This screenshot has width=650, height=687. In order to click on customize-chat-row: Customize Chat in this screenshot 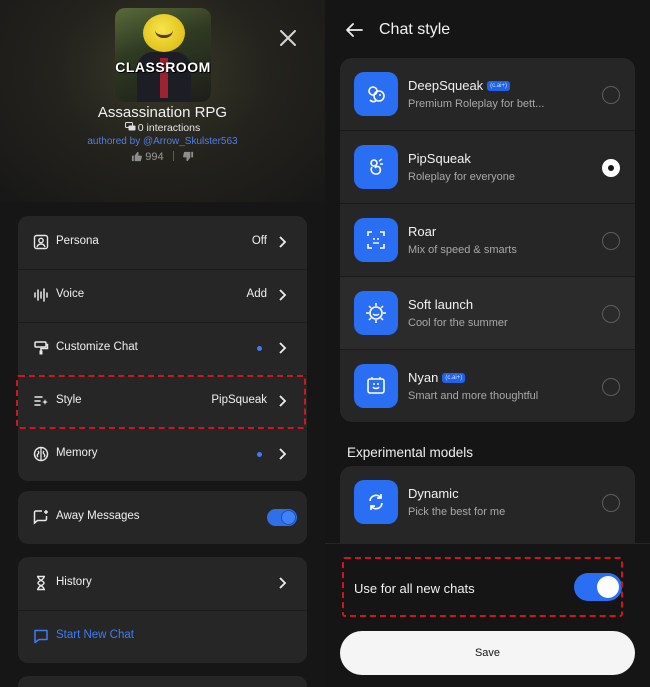, I will do `click(162, 348)`.